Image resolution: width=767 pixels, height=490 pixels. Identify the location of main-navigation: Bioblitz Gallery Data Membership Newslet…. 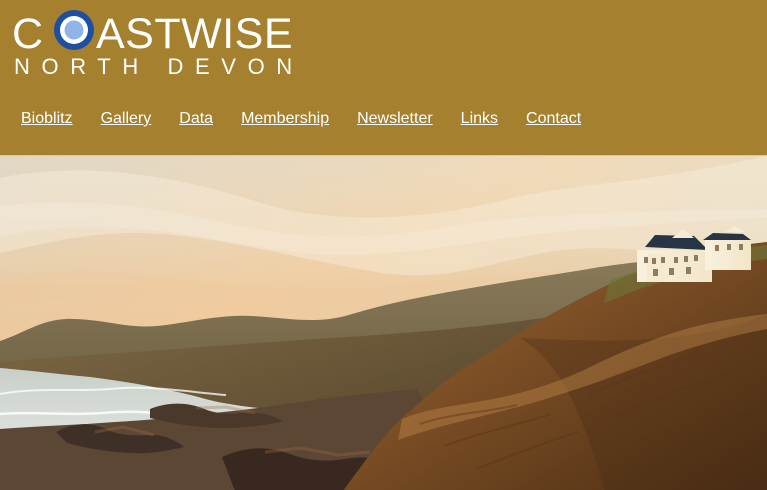
(290, 119).